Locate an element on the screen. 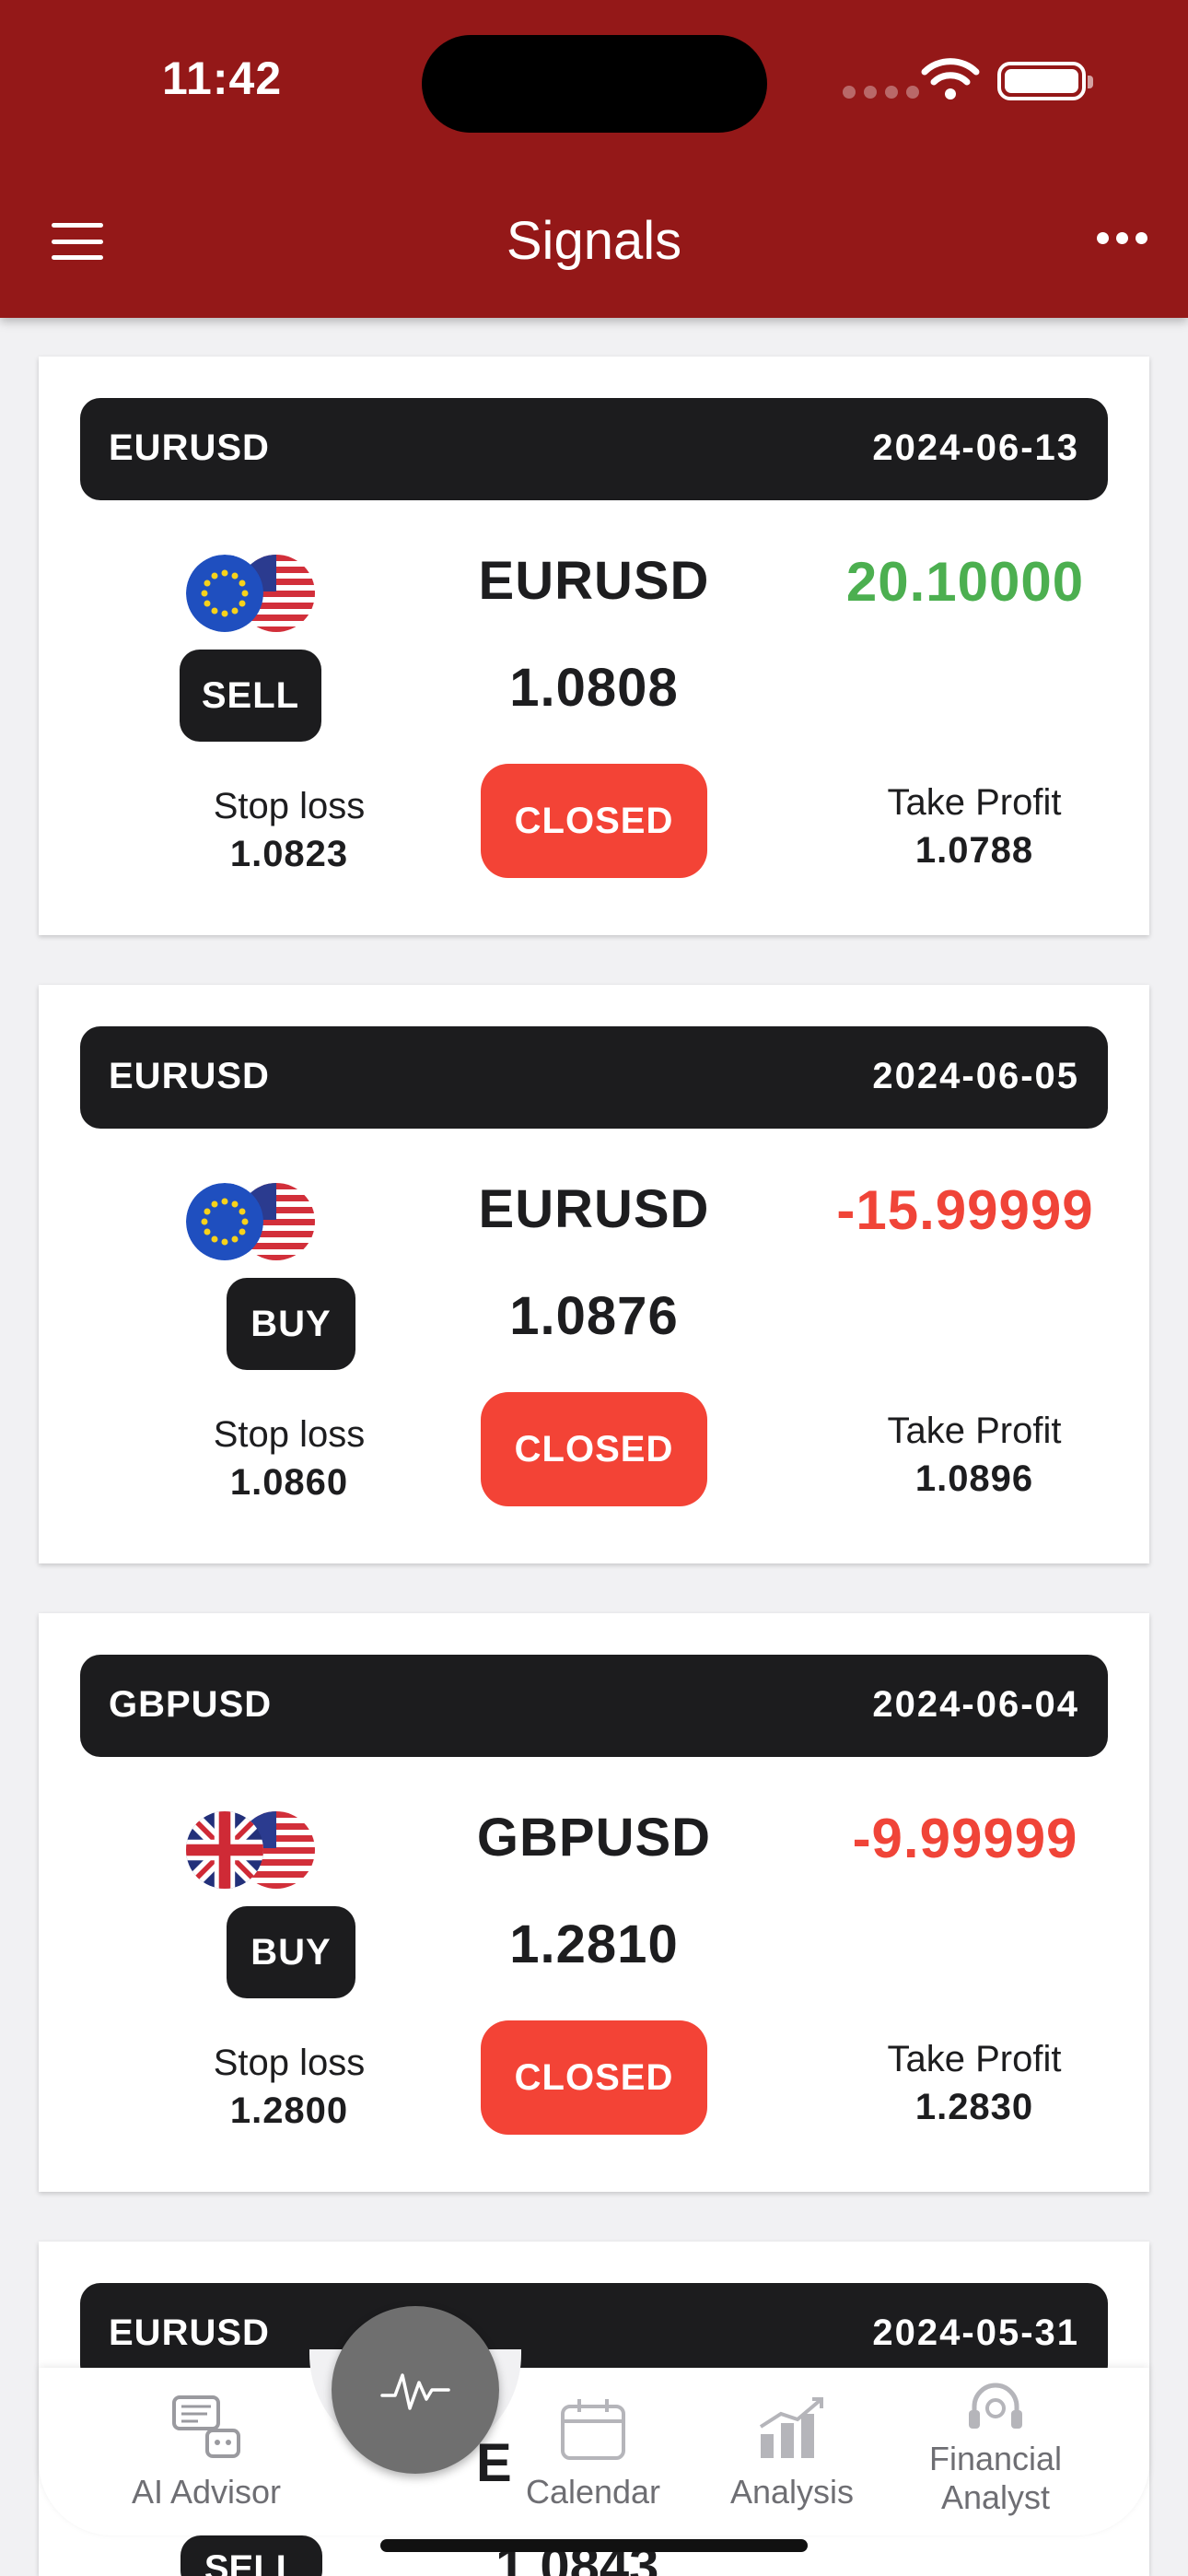 The width and height of the screenshot is (1188, 2576). signal-entry-price: 1.0808 is located at coordinates (594, 688).